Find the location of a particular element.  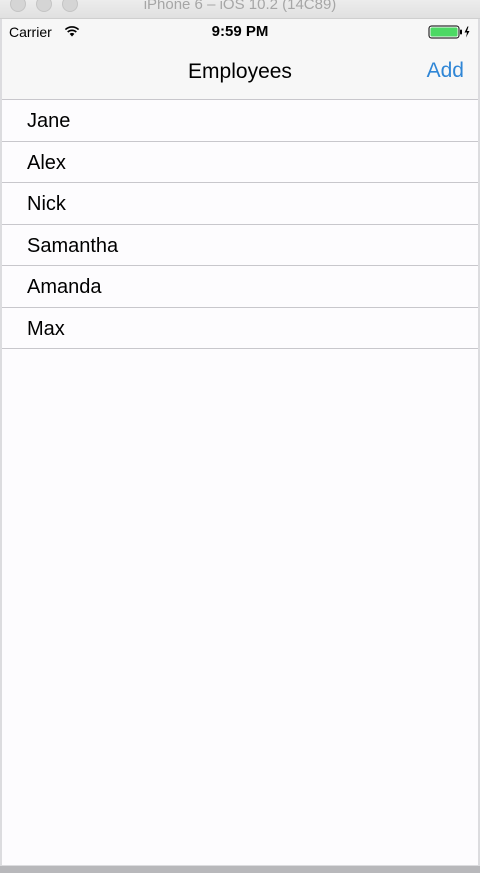

add-button: Add is located at coordinates (445, 71).